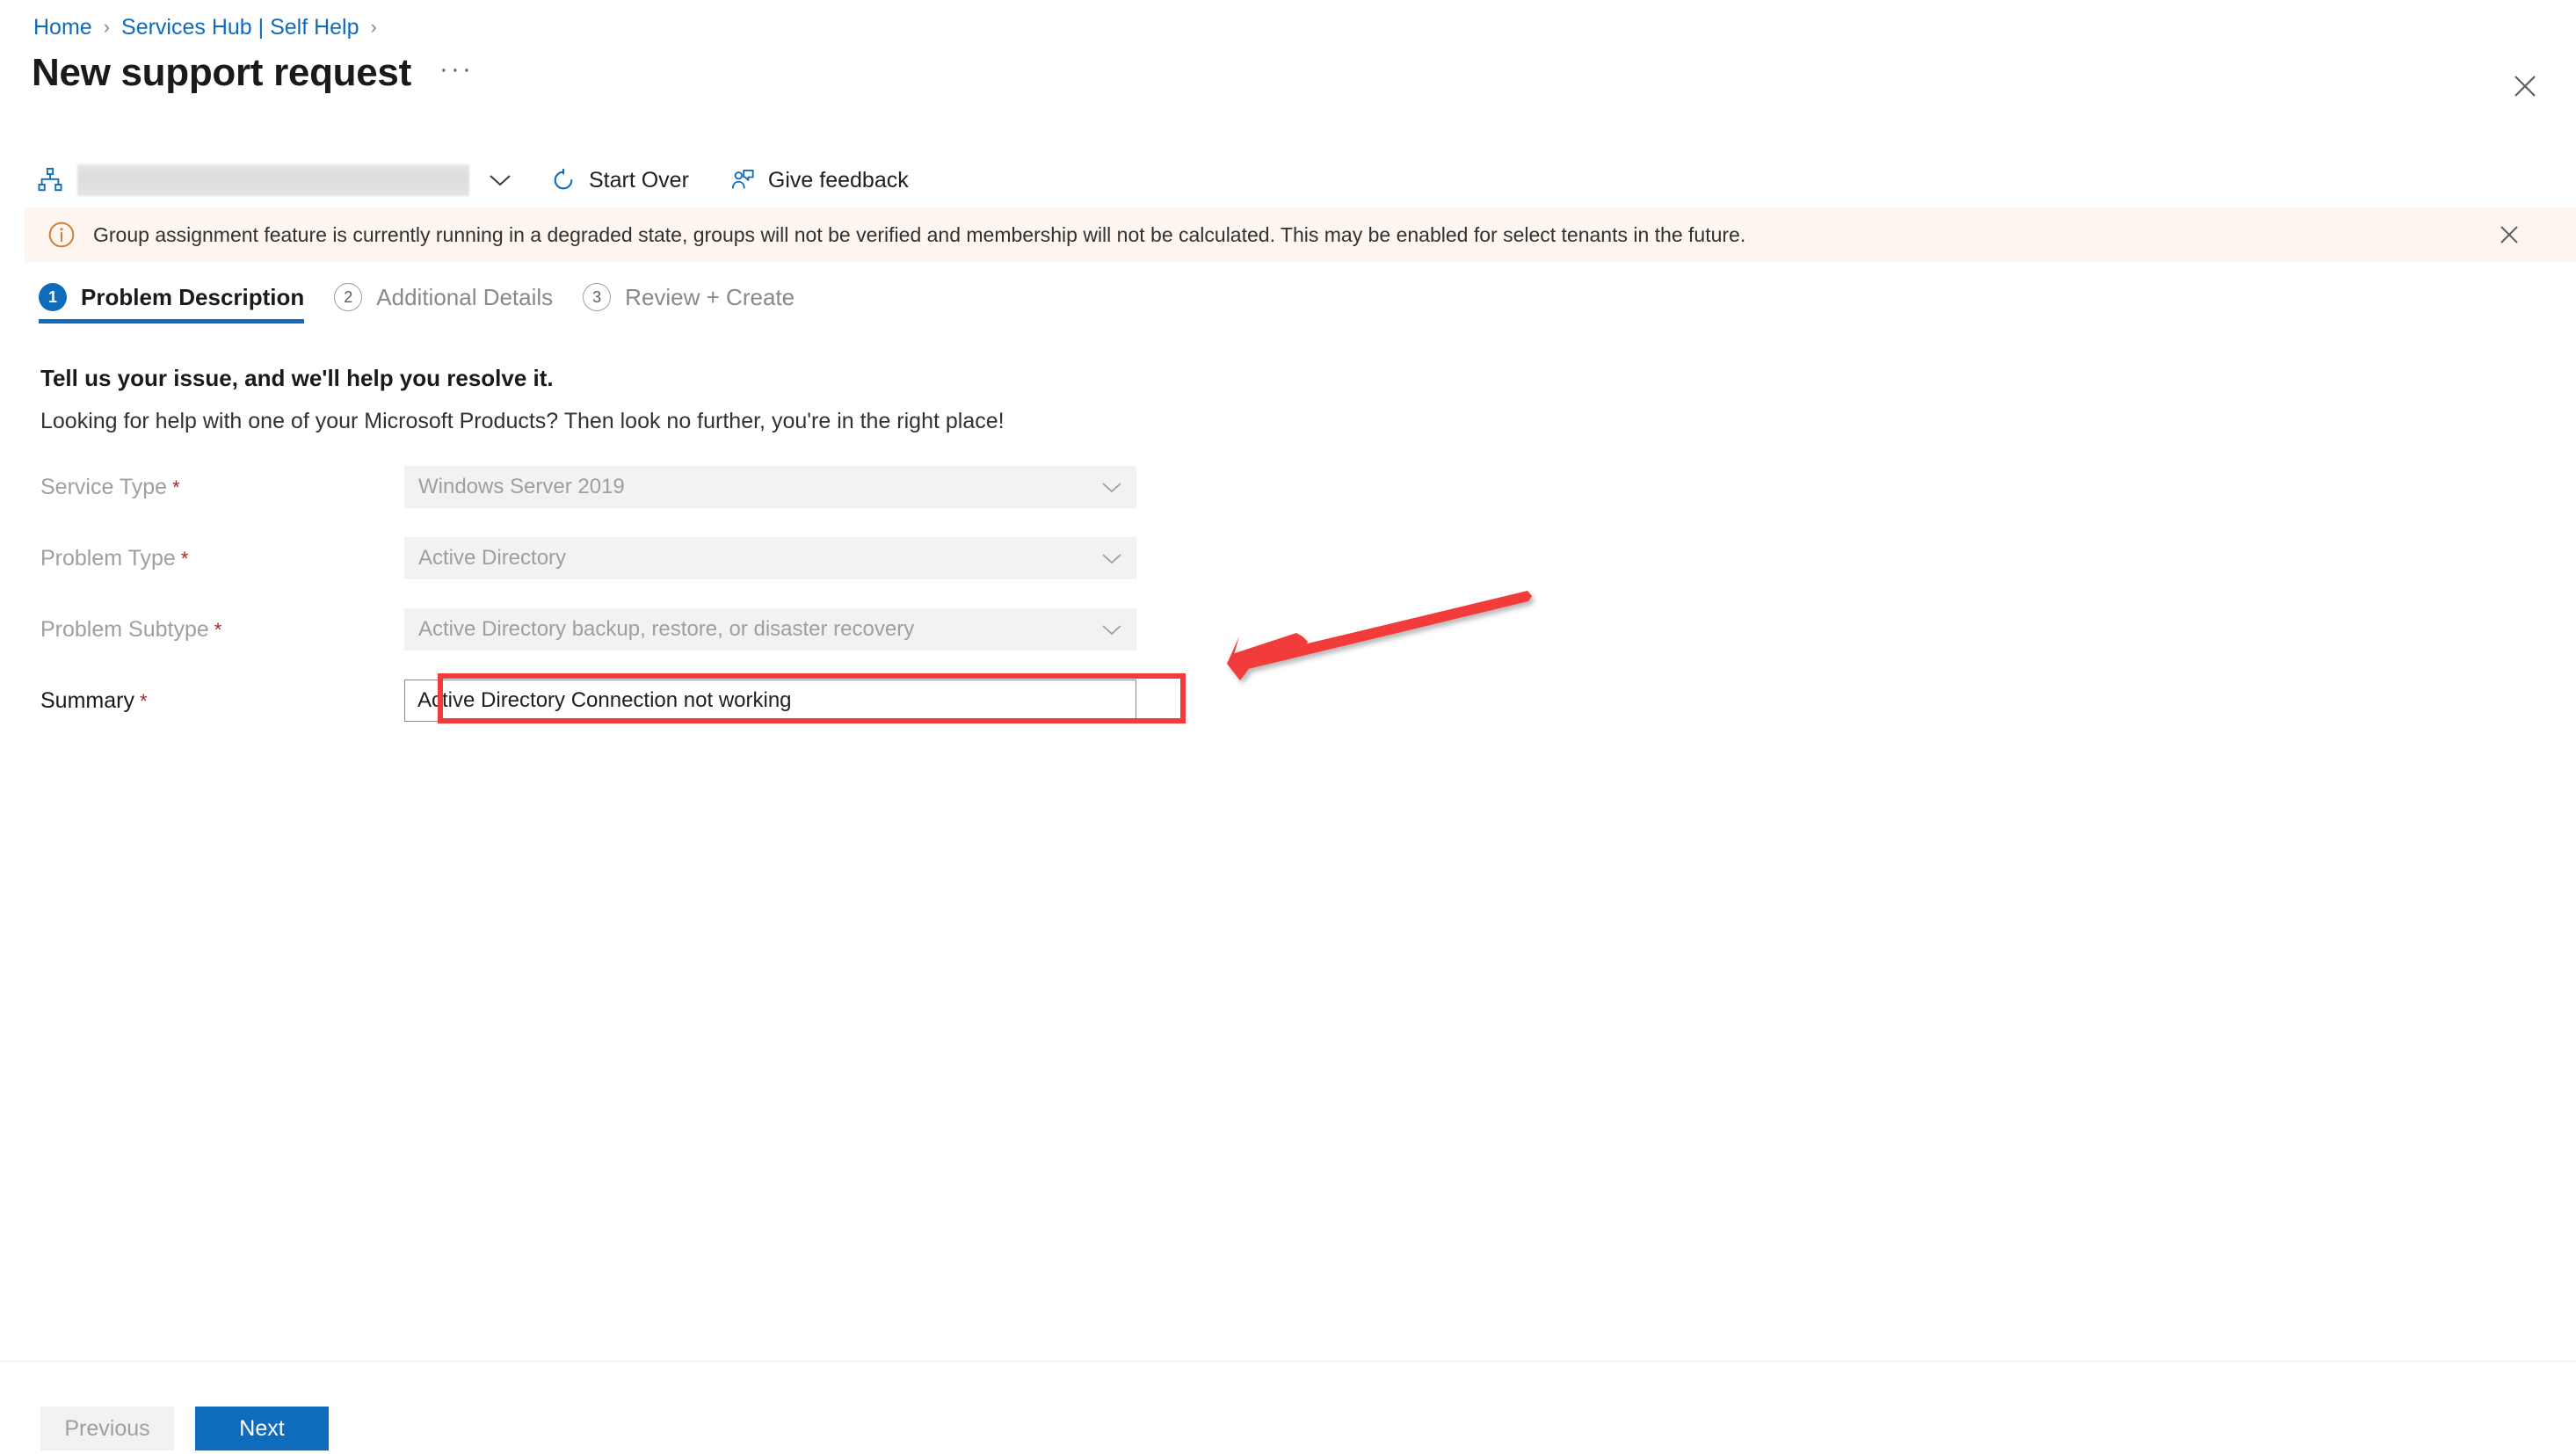 Image resolution: width=2576 pixels, height=1454 pixels. I want to click on summary-input: Active Directory Connection not working, so click(770, 701).